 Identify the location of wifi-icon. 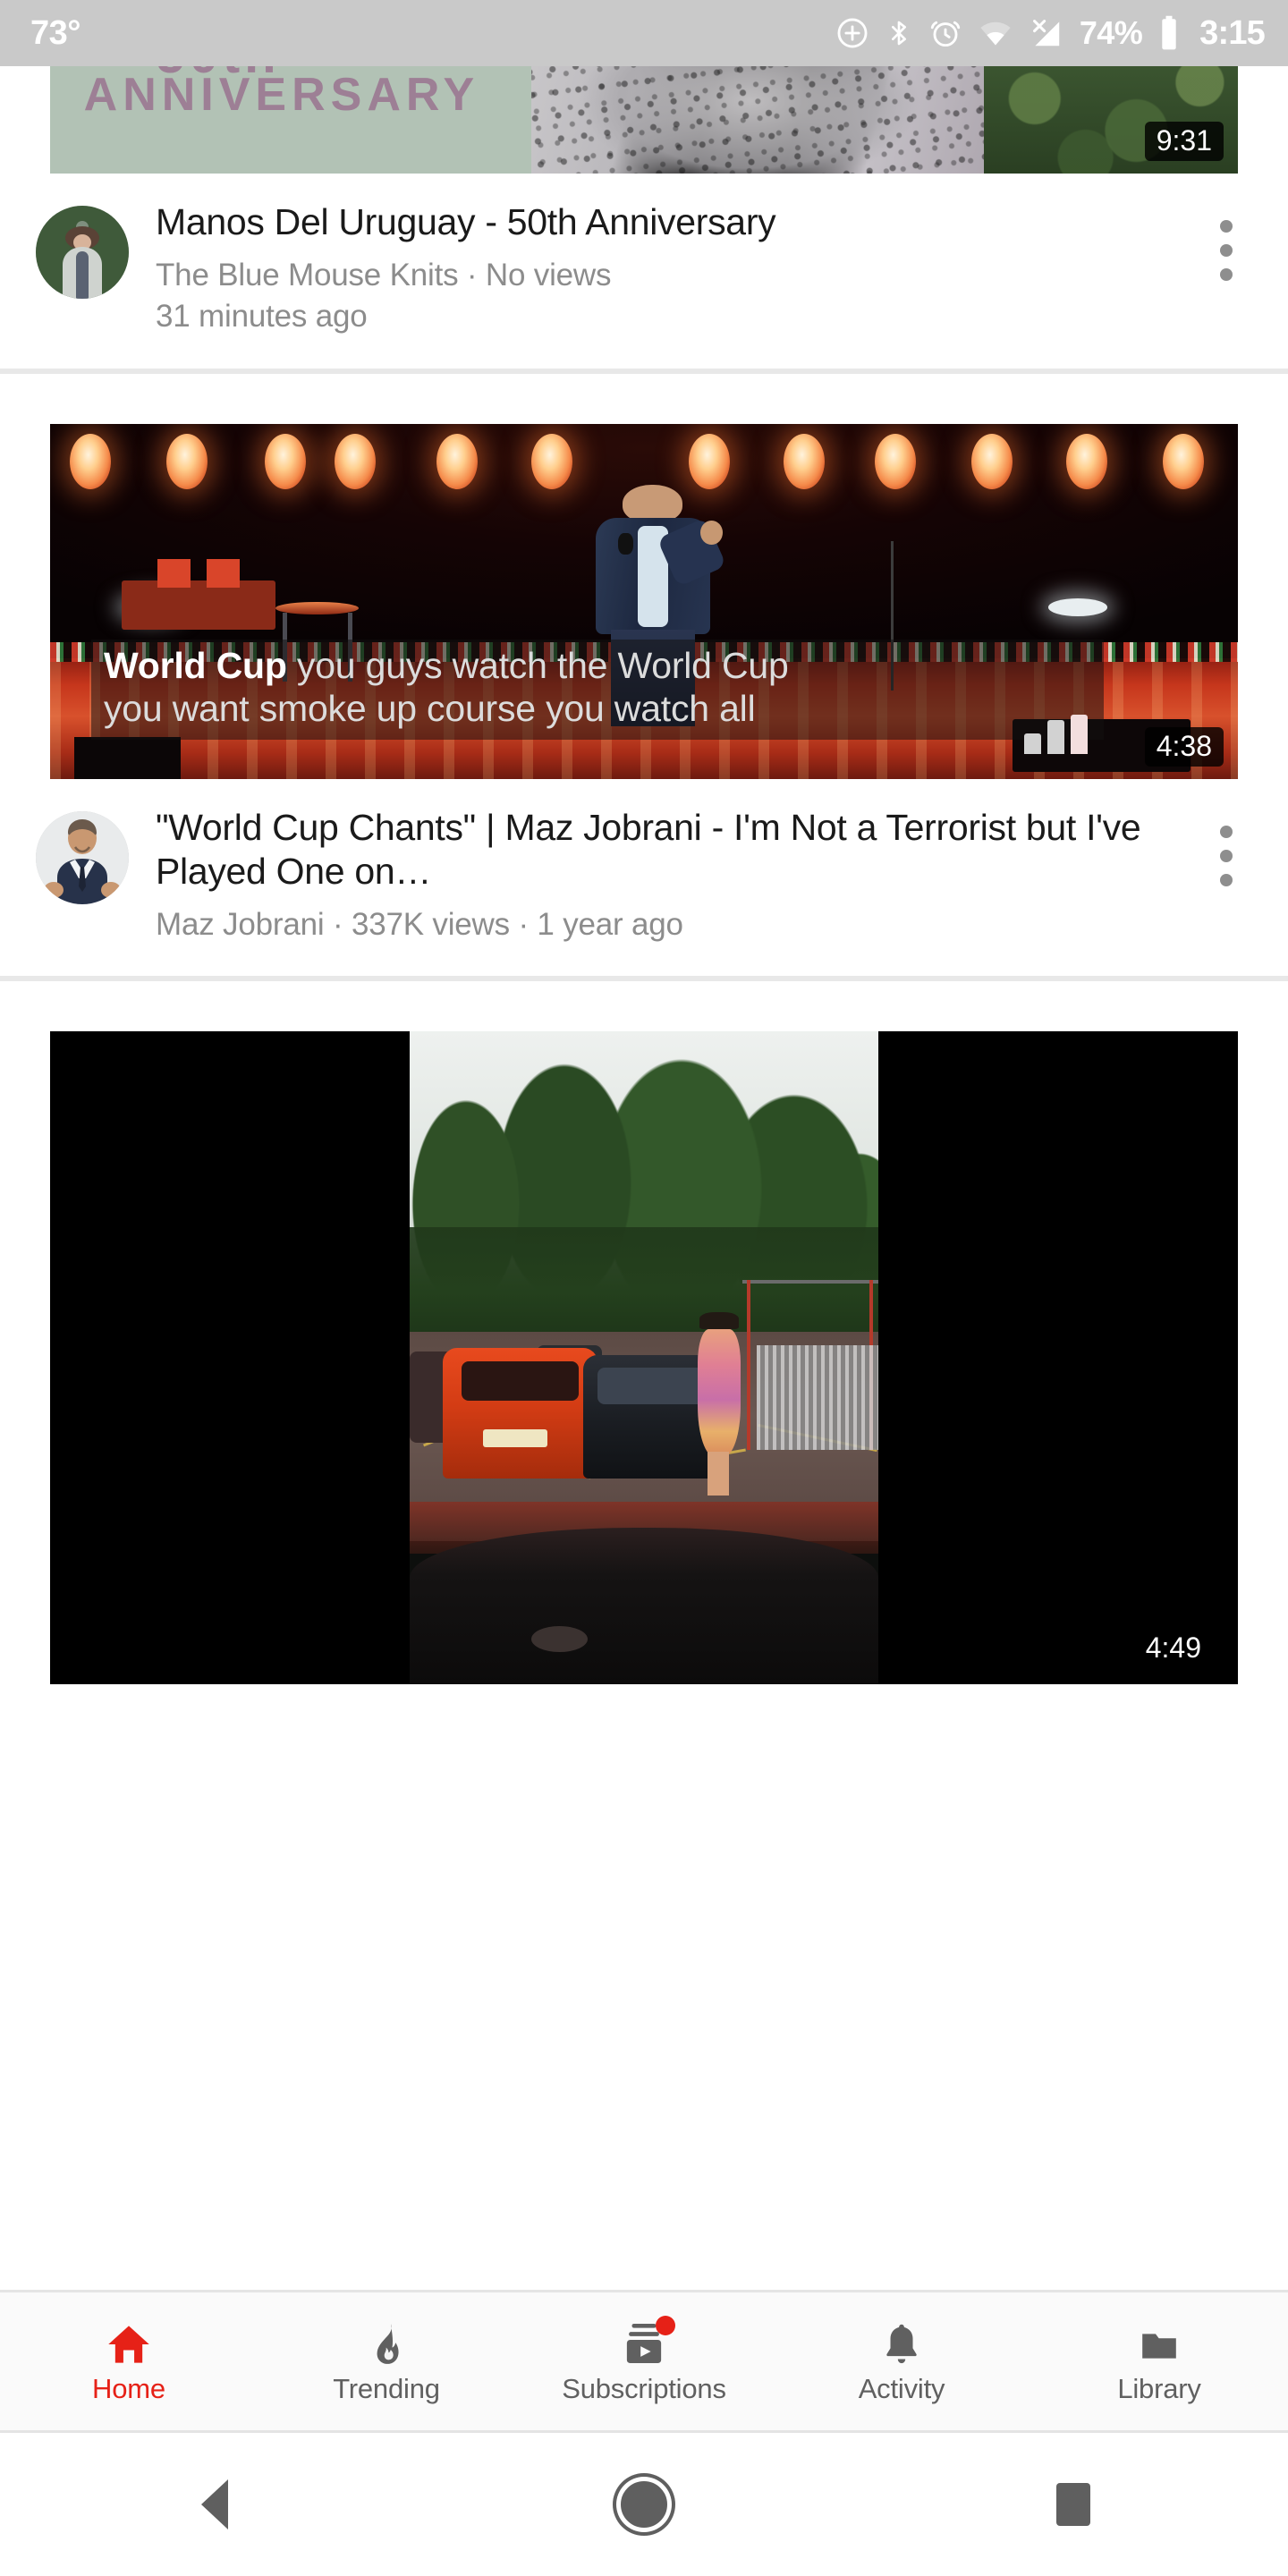
(995, 33).